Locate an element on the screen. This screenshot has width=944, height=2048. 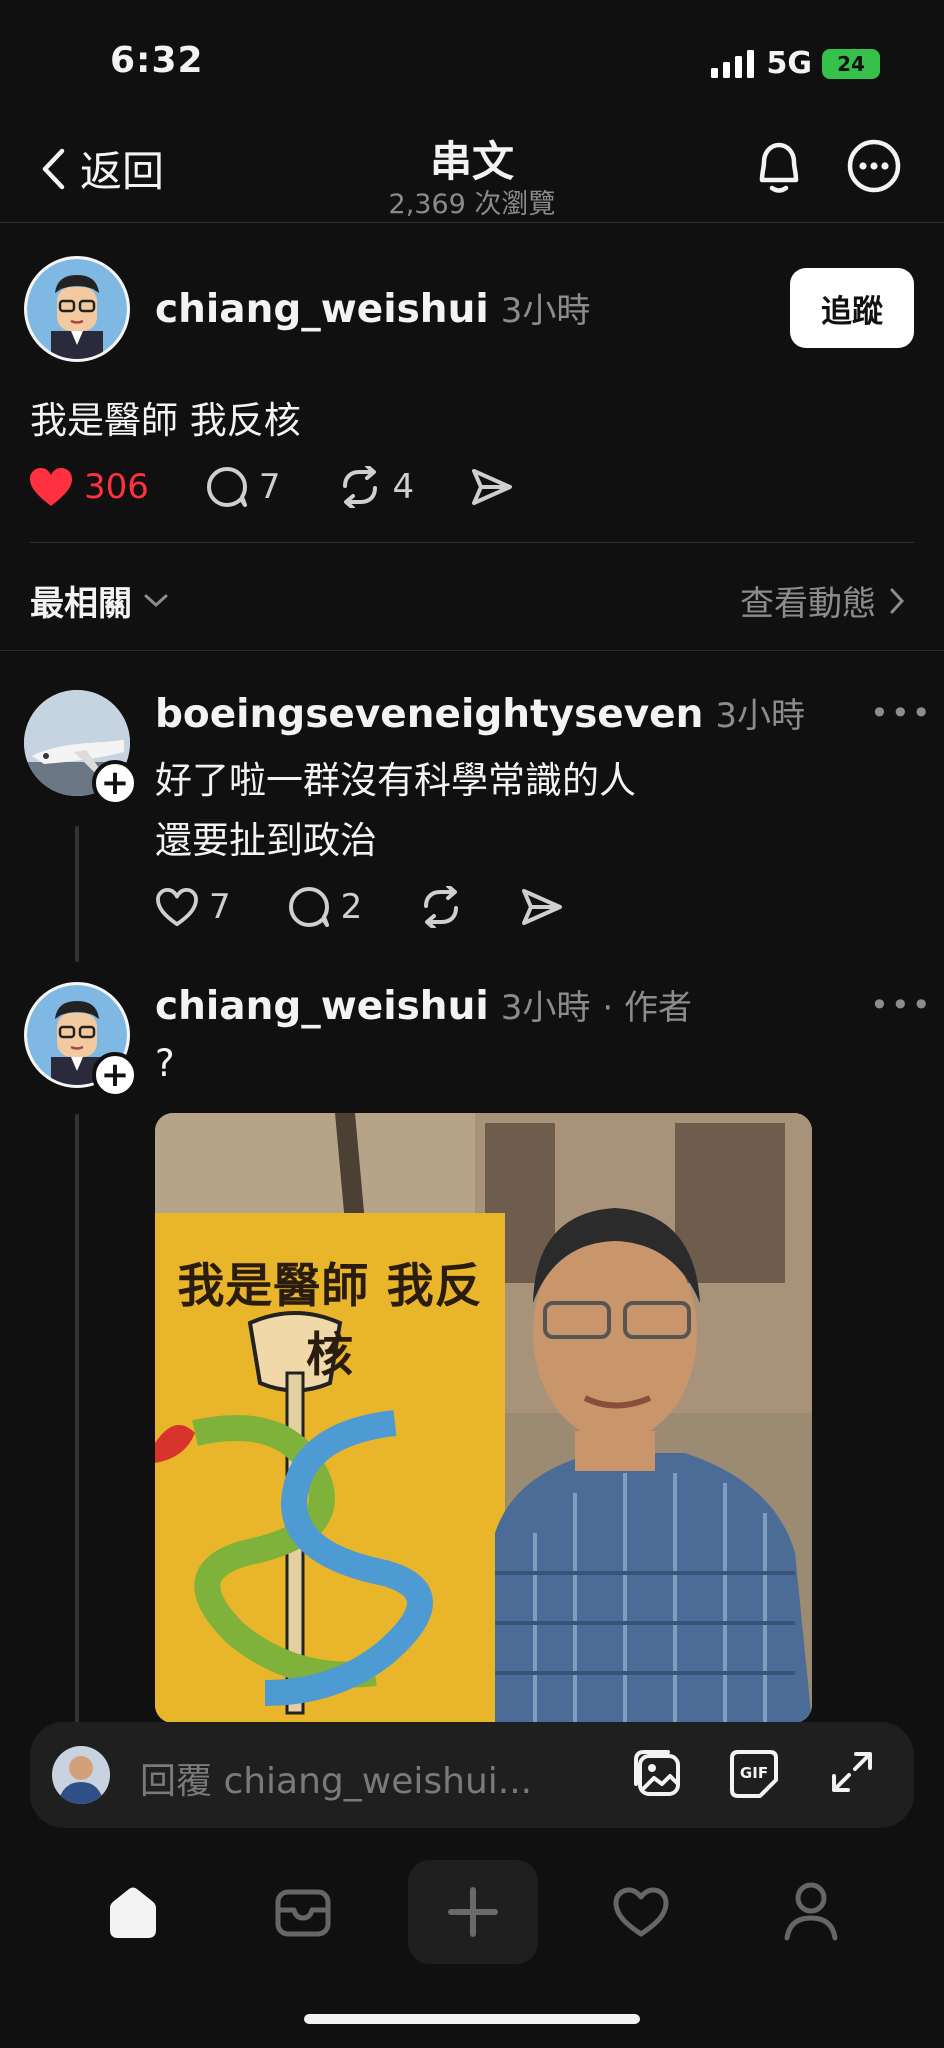
author-reply-text: ? is located at coordinates (165, 1063).